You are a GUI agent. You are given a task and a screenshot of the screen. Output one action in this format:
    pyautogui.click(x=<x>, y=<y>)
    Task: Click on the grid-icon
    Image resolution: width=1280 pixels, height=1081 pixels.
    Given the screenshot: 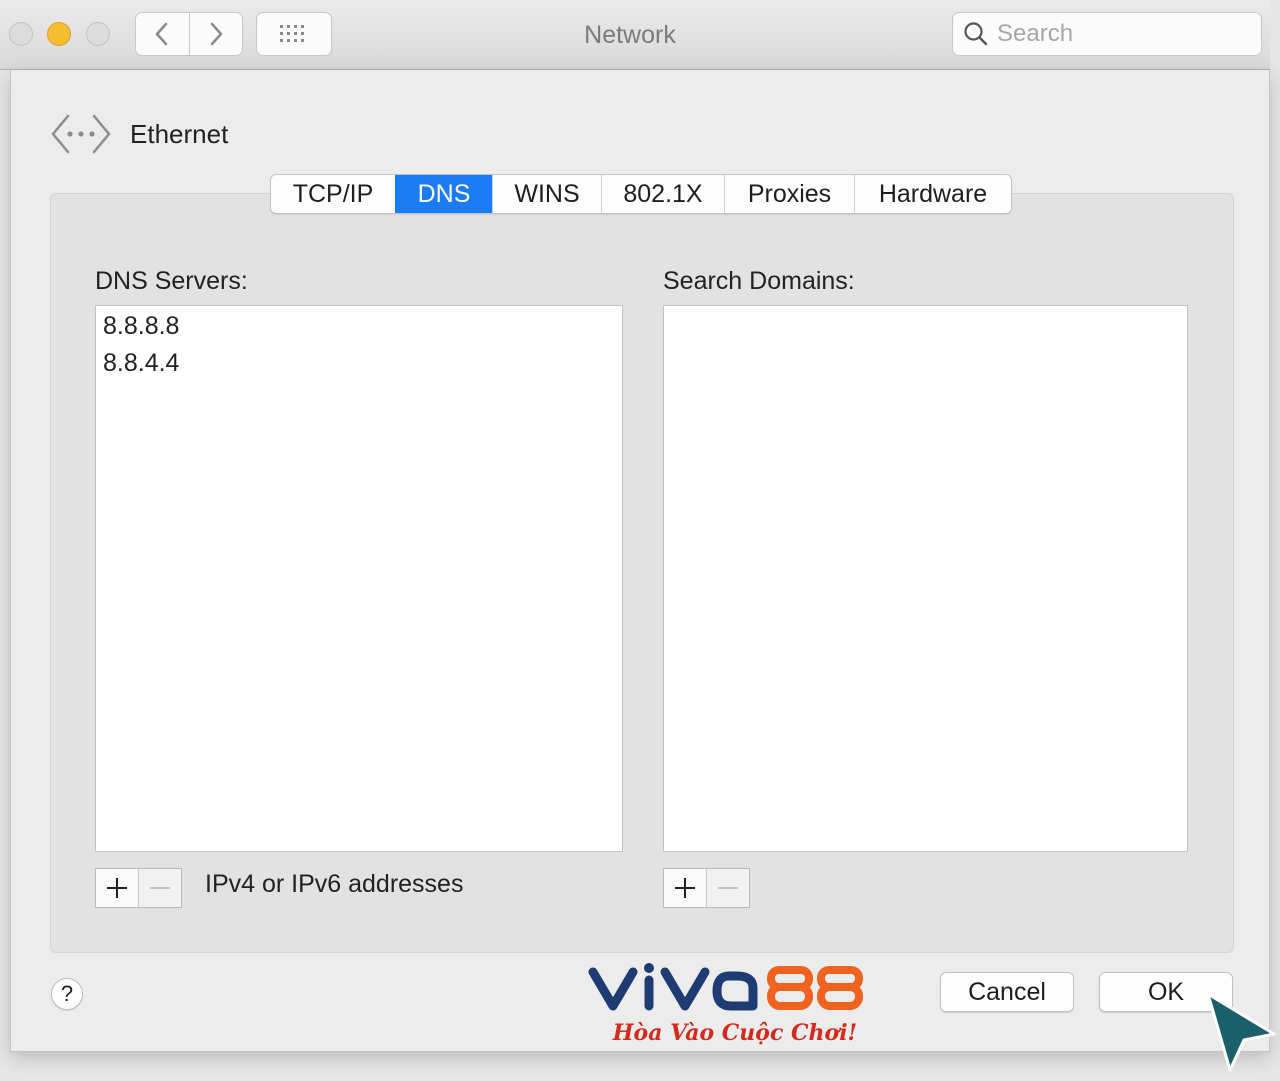 What is the action you would take?
    pyautogui.click(x=292, y=33)
    